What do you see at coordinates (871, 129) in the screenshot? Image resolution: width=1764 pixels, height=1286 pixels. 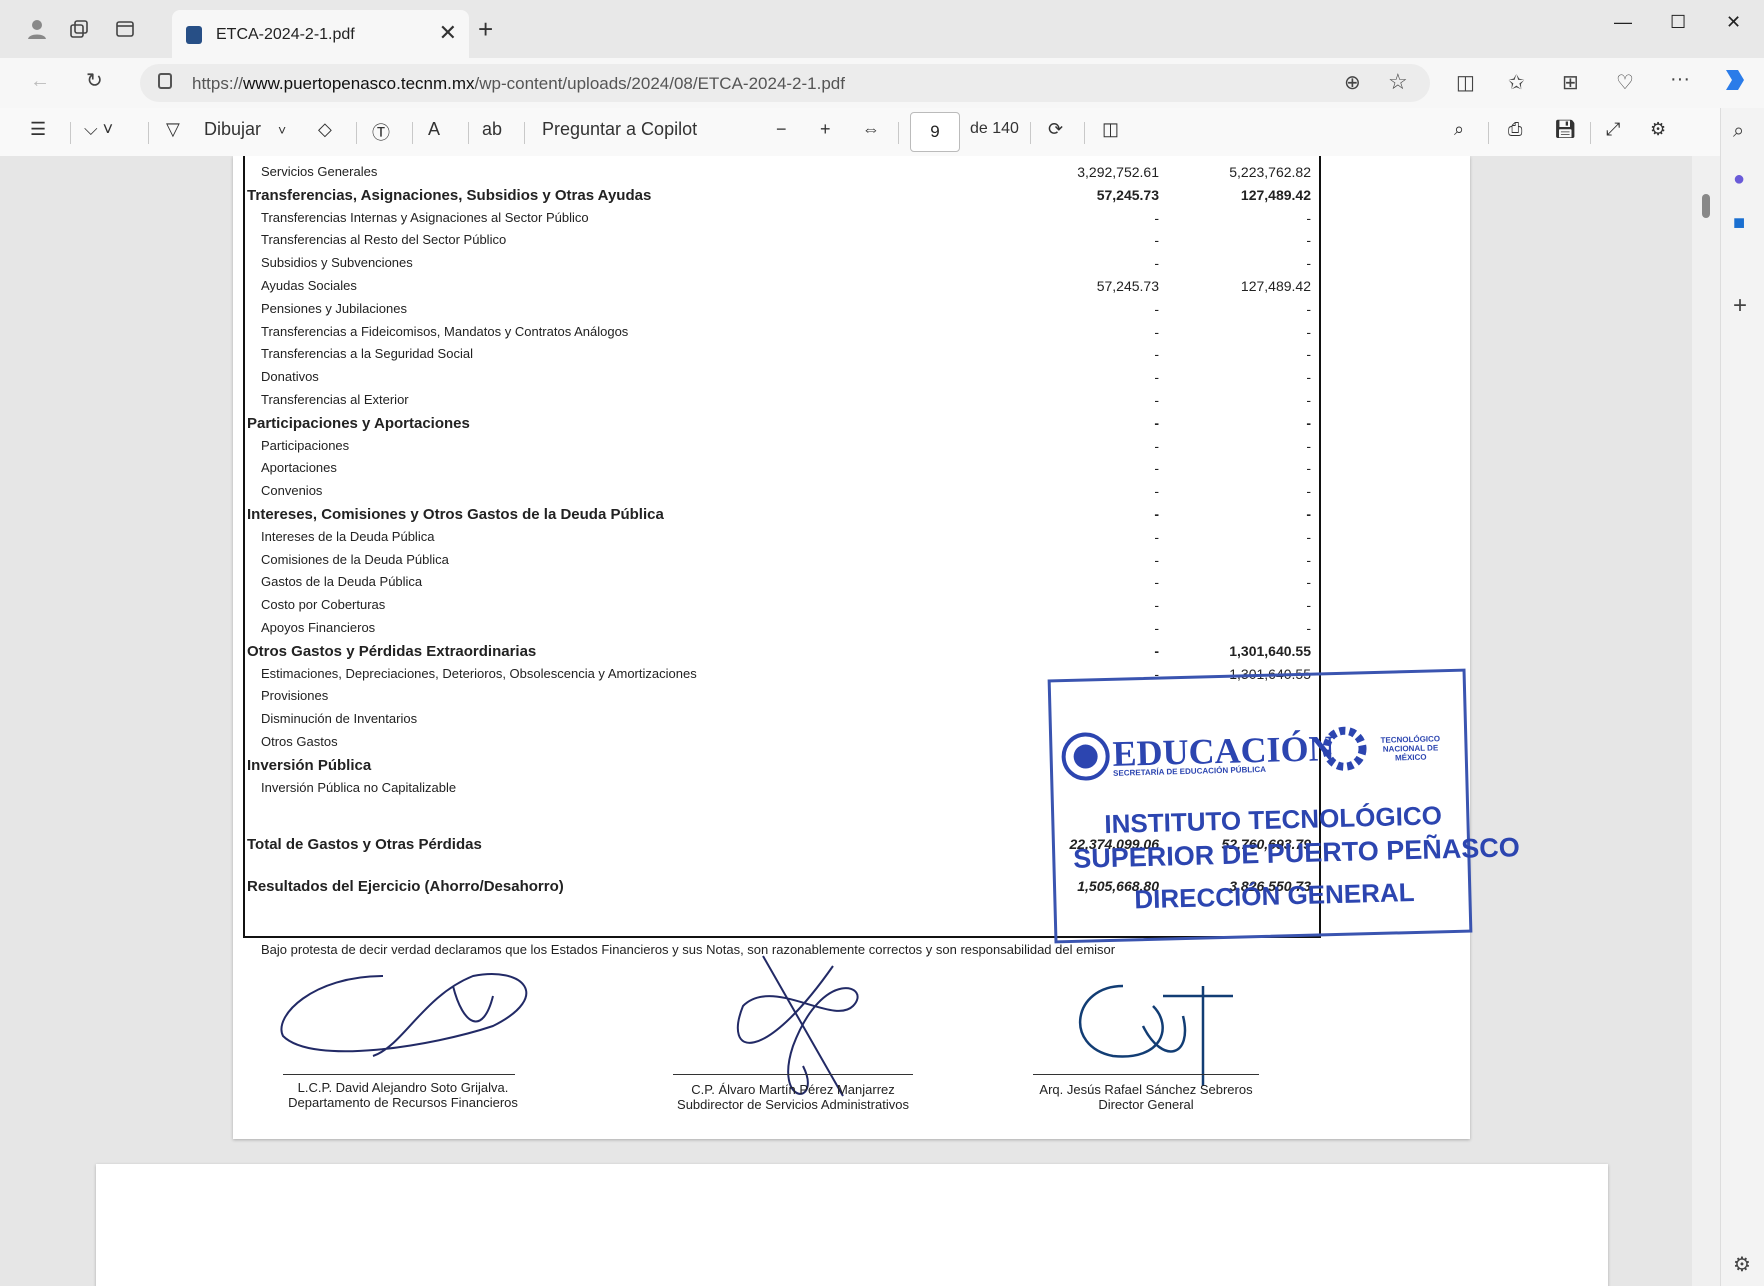 I see `fit-width-icon: ⇔` at bounding box center [871, 129].